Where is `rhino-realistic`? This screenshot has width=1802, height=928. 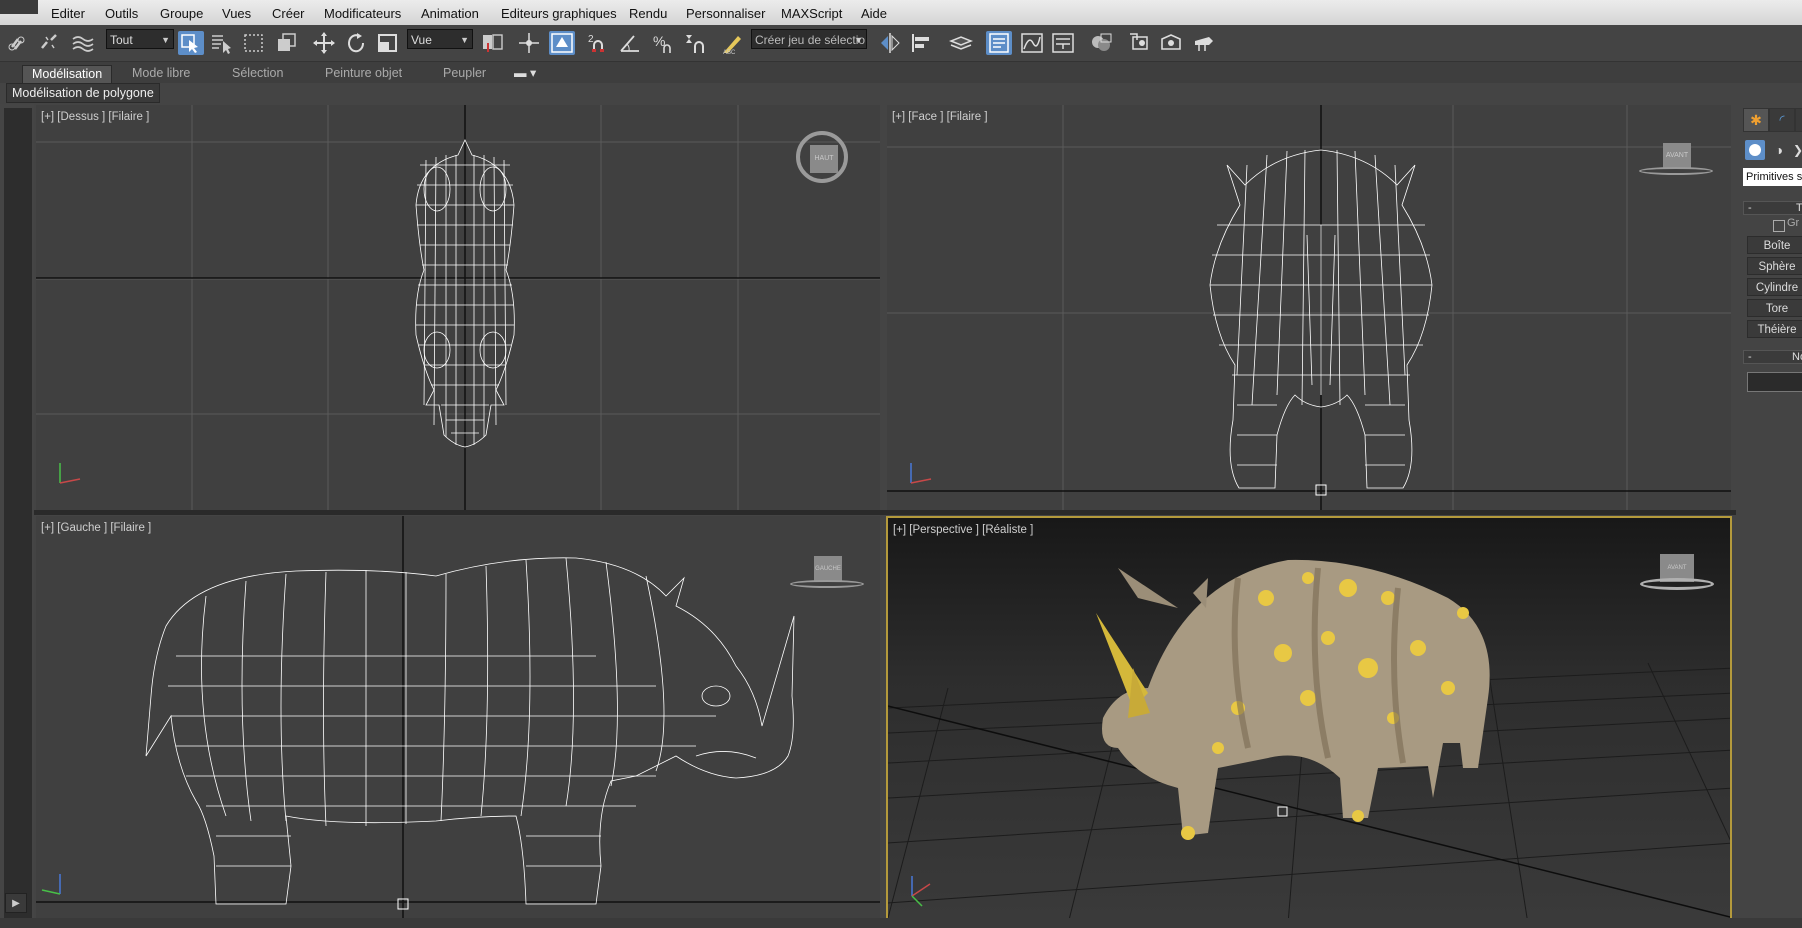 rhino-realistic is located at coordinates (1293, 699).